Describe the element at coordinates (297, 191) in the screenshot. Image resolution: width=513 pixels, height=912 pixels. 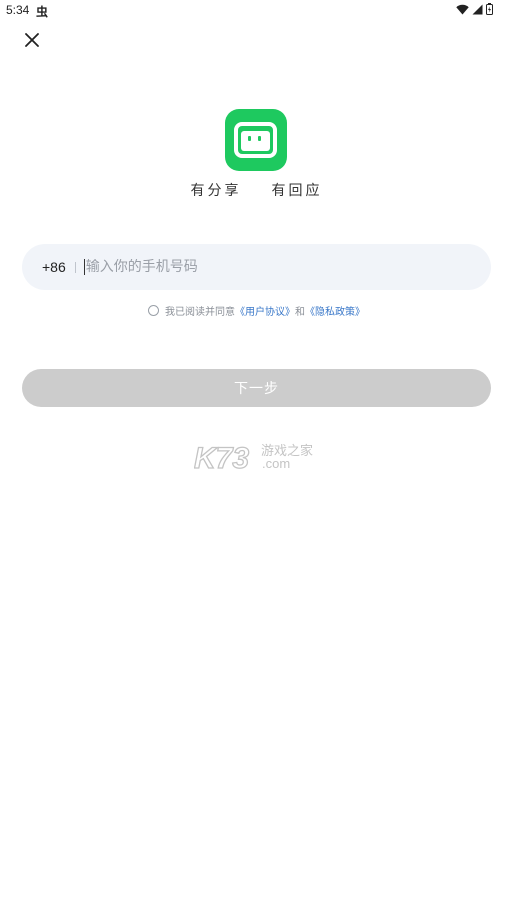
I see `tagline-reply: 有回应` at that location.